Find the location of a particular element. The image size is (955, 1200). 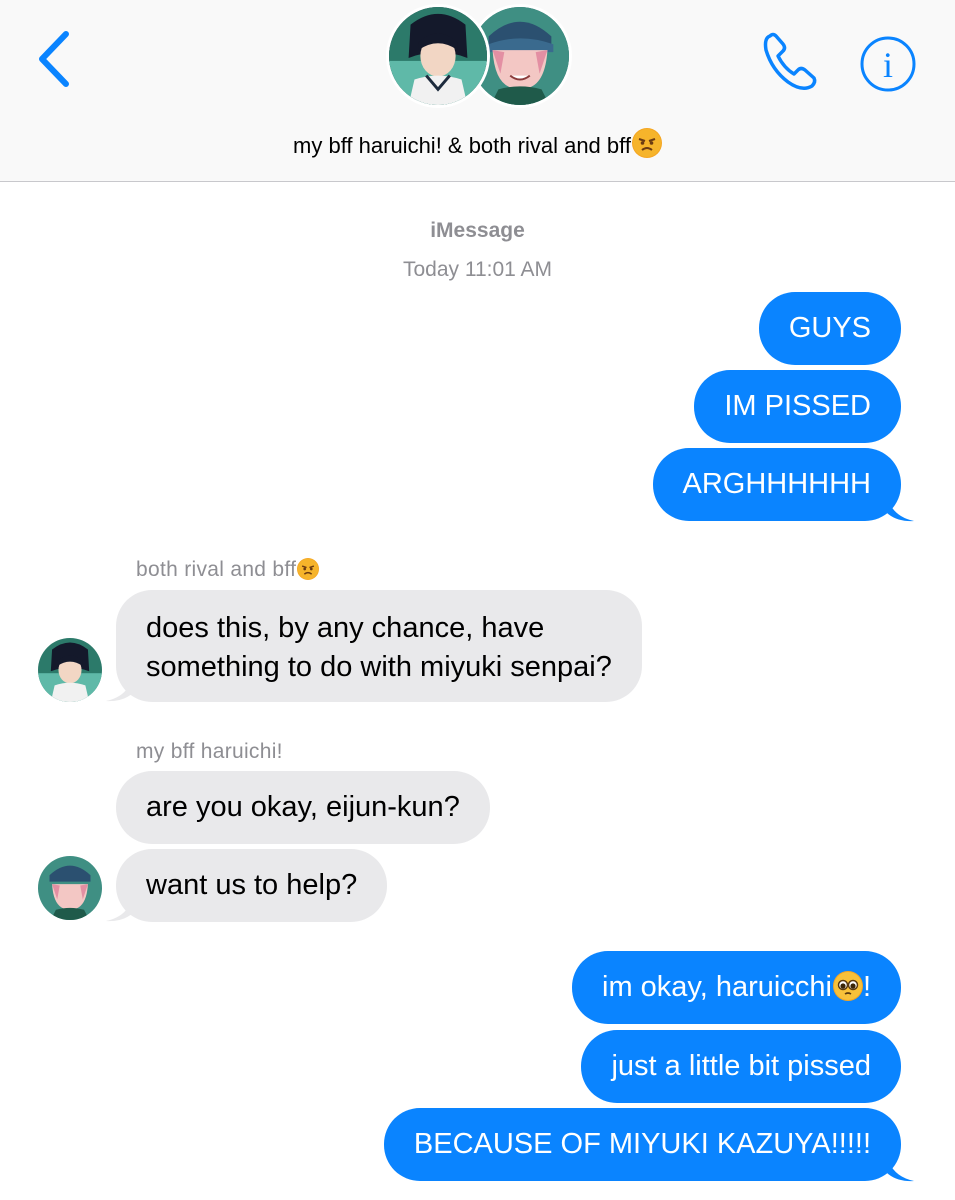

message-text: want us to help? is located at coordinates (252, 885).